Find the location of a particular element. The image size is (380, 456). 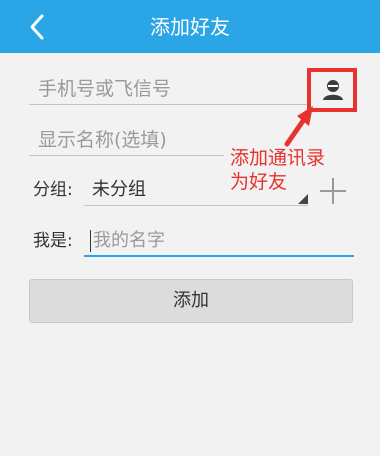

page-title: 添加好友 is located at coordinates (190, 27).